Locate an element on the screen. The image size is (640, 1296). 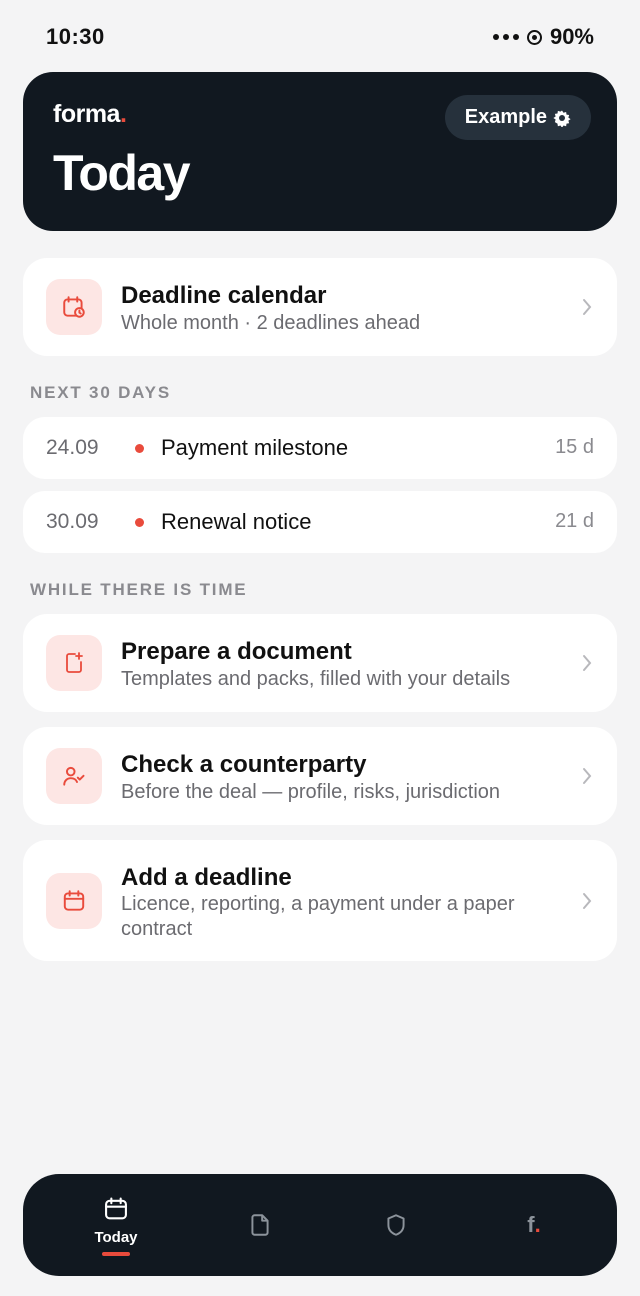
deadline-days-left: 15 d is located at coordinates (574, 447).